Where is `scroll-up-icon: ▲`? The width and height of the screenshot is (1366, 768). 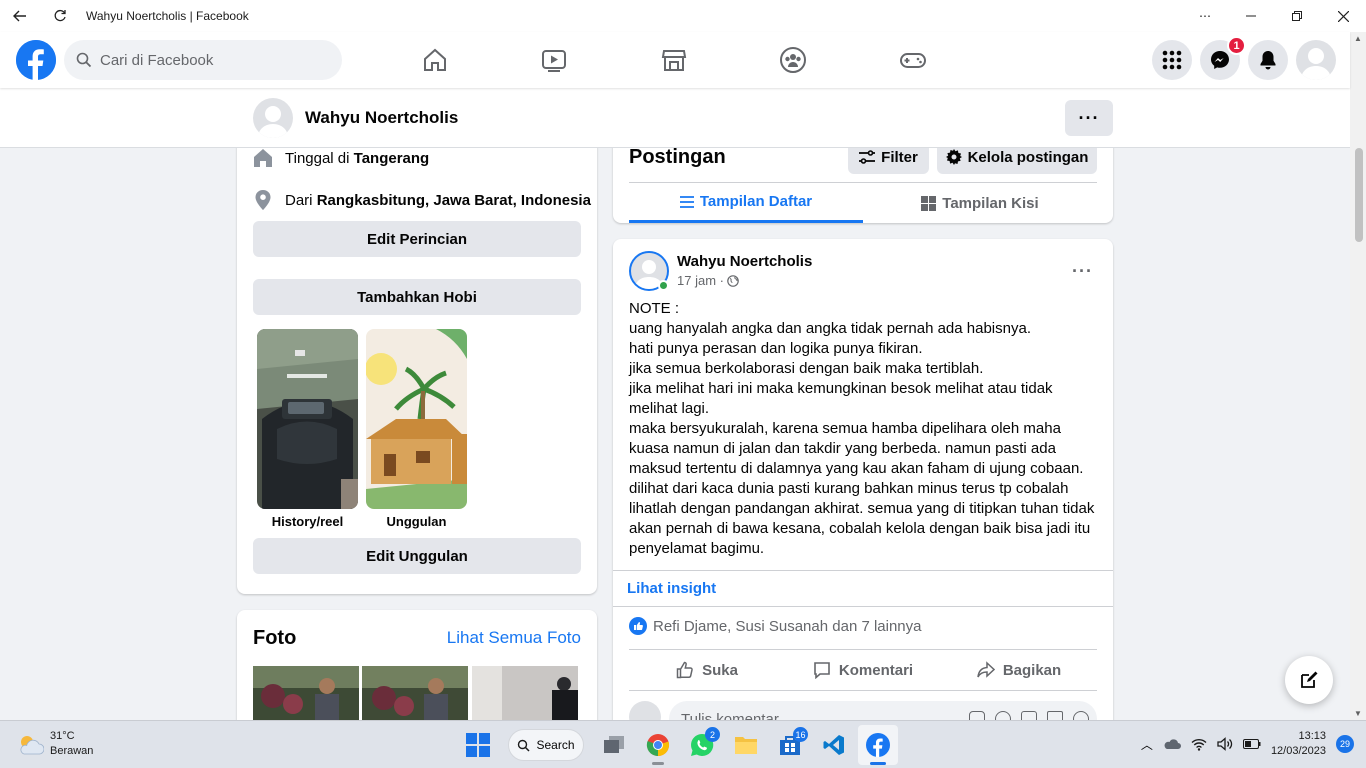 scroll-up-icon: ▲ is located at coordinates (1358, 38).